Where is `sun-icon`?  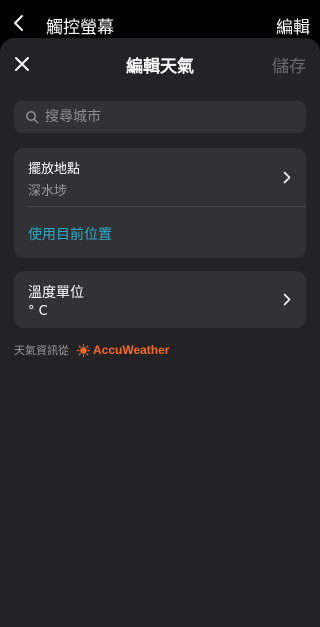 sun-icon is located at coordinates (83, 350).